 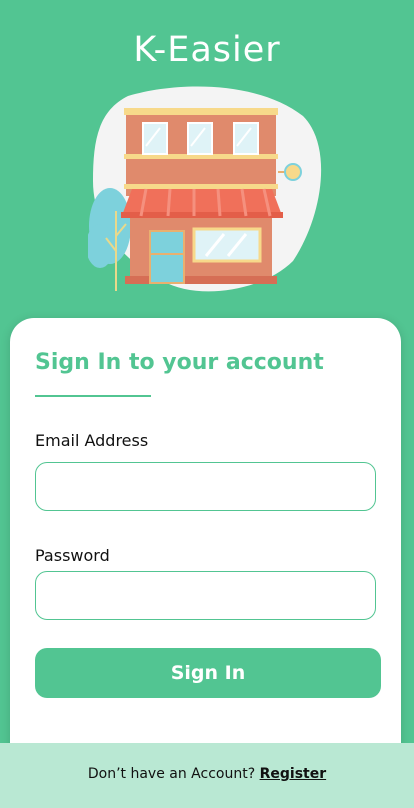 I want to click on register-prompt: Don’t have an Account?, so click(x=173, y=774).